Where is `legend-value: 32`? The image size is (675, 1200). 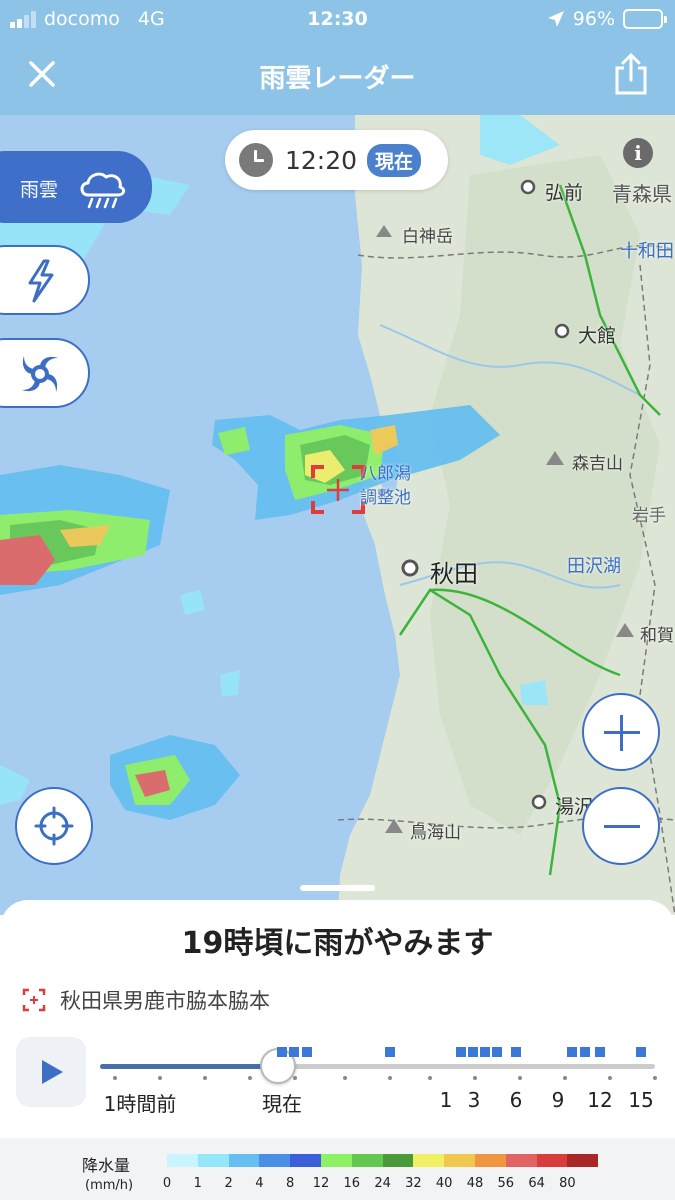
legend-value: 32 is located at coordinates (413, 1183).